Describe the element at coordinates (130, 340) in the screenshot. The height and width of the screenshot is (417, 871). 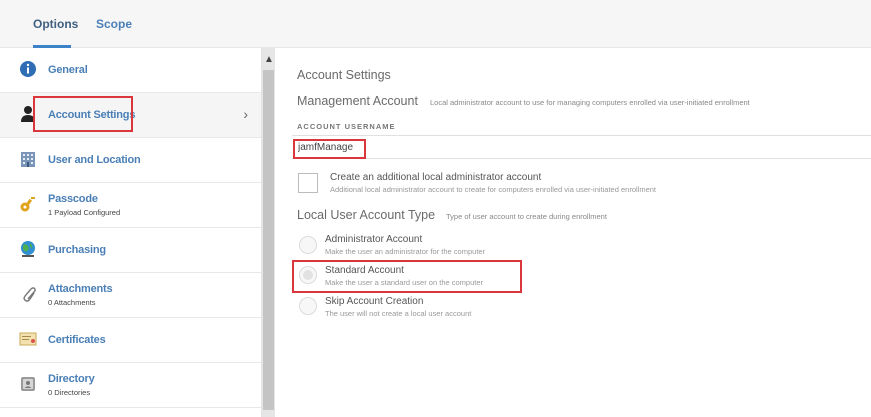
I see `sidebar-item-certificates: Certificates` at that location.